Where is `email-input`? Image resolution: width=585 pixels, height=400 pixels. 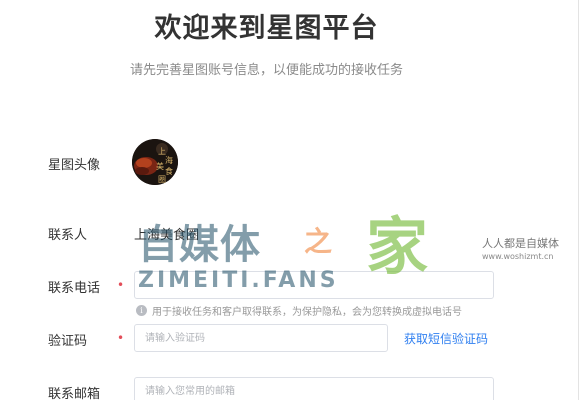
email-input is located at coordinates (314, 388).